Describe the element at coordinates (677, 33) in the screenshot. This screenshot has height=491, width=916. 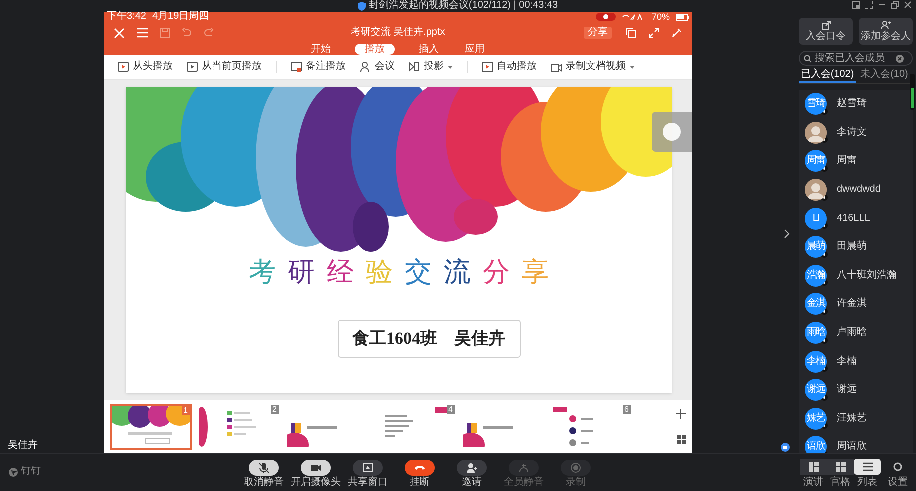
I see `pen-icon` at that location.